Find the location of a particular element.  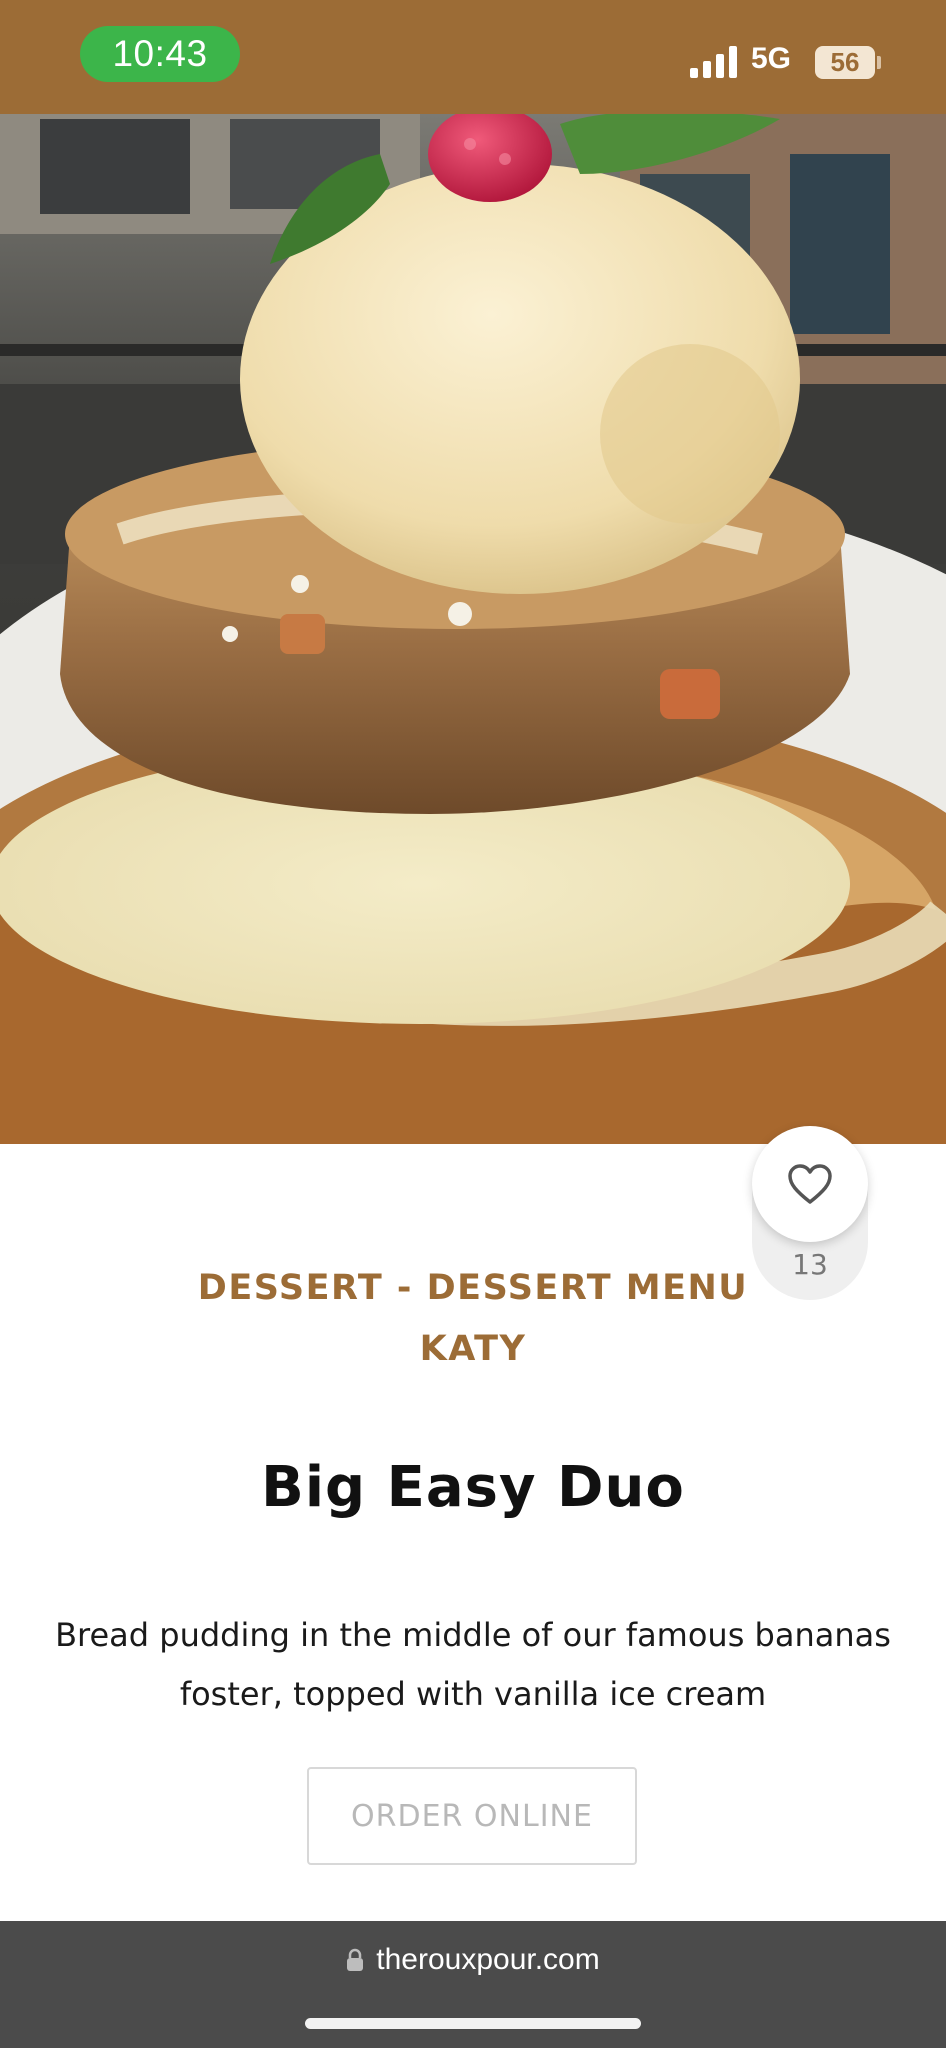

url-container: therouxpour.com is located at coordinates (473, 1960).